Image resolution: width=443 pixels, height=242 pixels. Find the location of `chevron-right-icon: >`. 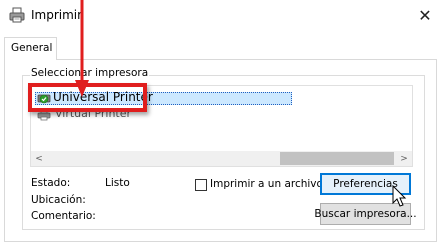

chevron-right-icon: > is located at coordinates (404, 158).